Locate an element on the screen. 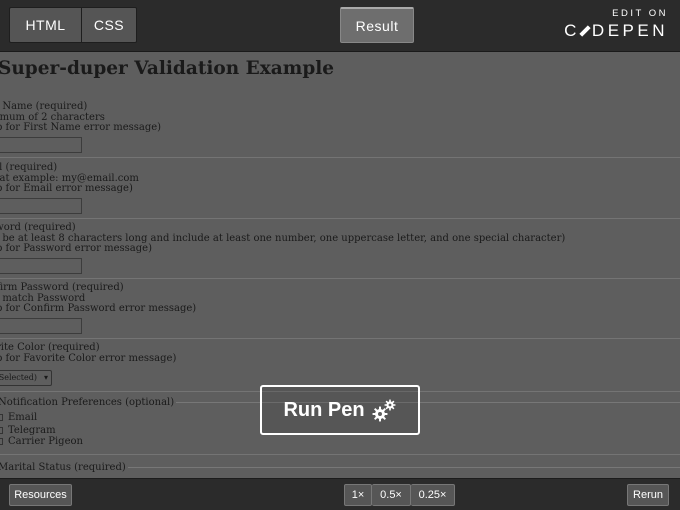 The height and width of the screenshot is (510, 680). edit-on-codepen-link: EDIT ON C DEPEN is located at coordinates (616, 24).